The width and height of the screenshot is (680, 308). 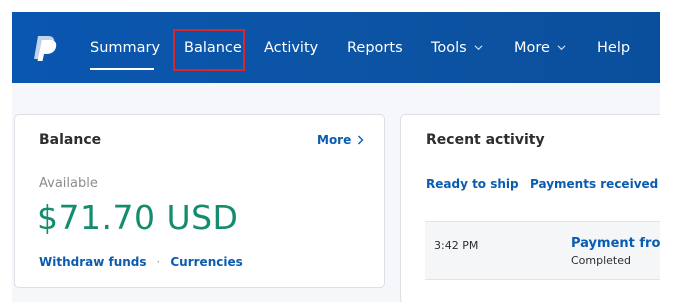 I want to click on nav-summary-label: Summary, so click(x=125, y=47).